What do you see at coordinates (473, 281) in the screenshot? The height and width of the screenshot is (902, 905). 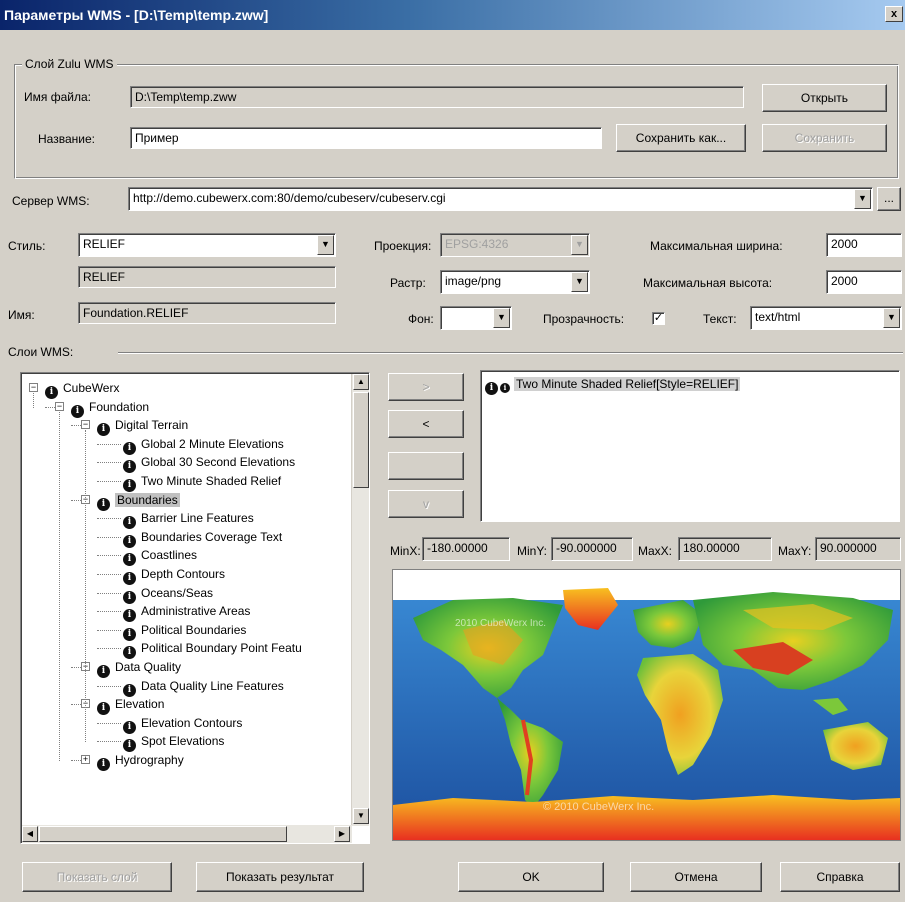 I see `raster-combo-value: image/png` at bounding box center [473, 281].